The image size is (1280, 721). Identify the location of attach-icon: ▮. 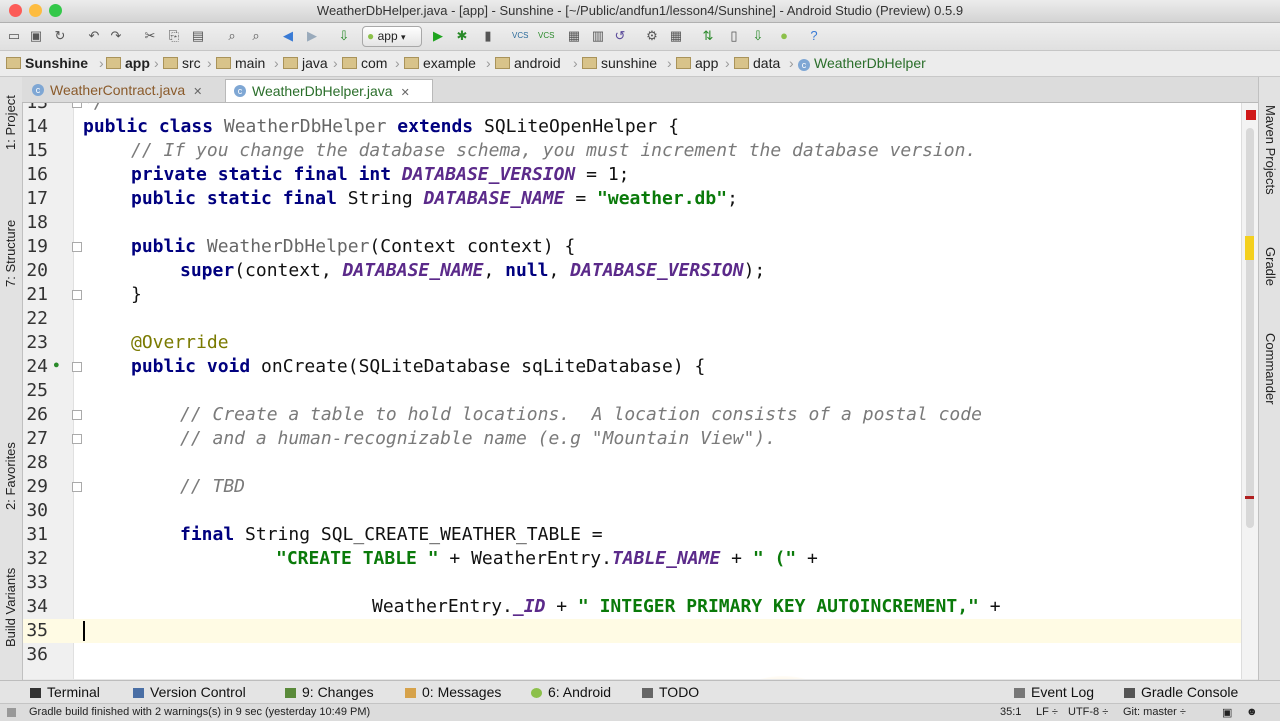
(488, 36).